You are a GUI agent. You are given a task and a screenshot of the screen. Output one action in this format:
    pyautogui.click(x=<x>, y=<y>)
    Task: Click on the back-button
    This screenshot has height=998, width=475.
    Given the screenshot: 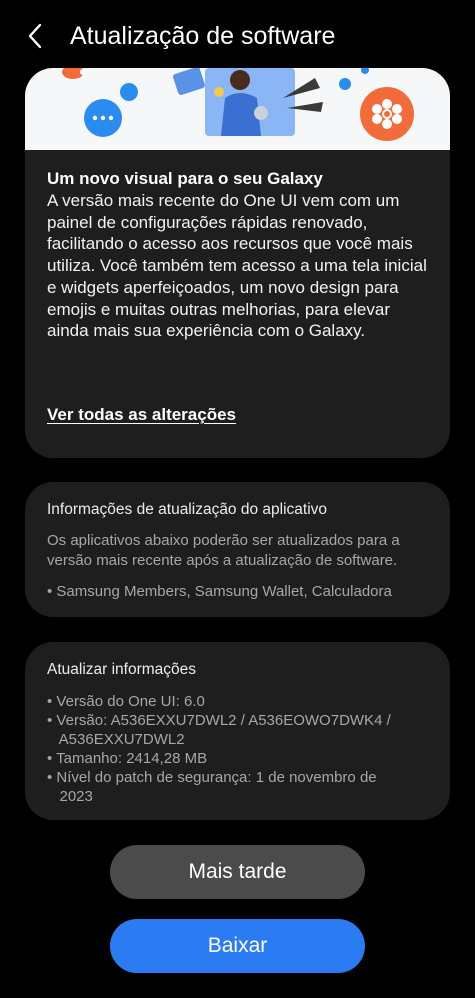 What is the action you would take?
    pyautogui.click(x=36, y=36)
    